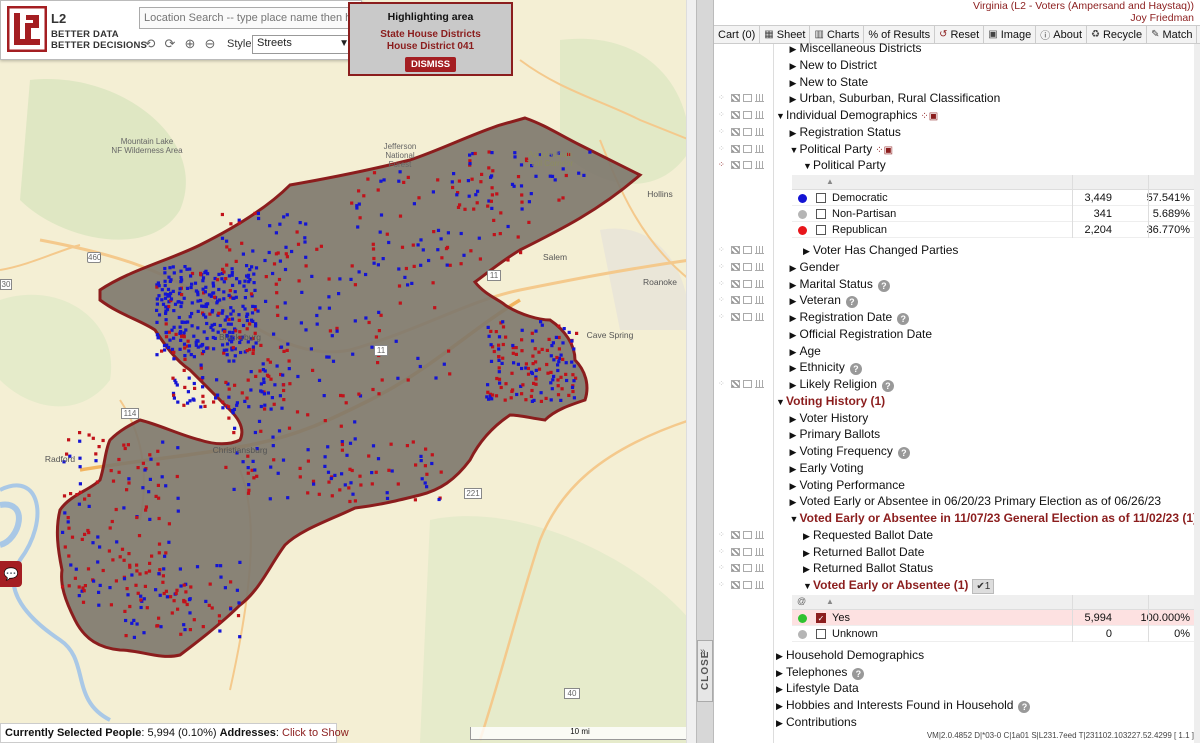 Image resolution: width=1200 pixels, height=743 pixels. Describe the element at coordinates (11, 574) in the screenshot. I see `chat-icon: 💬` at that location.